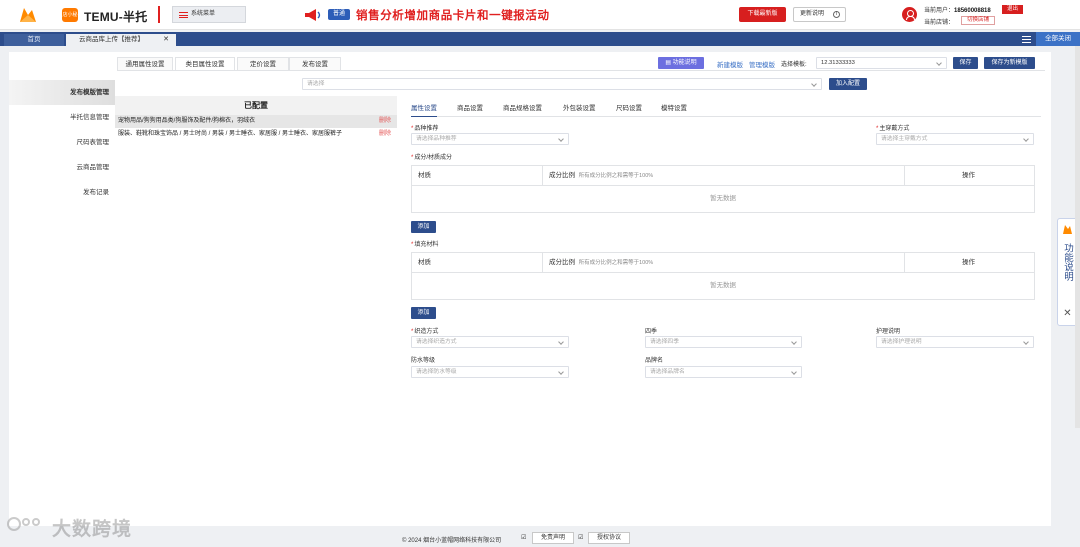 The height and width of the screenshot is (547, 1080). I want to click on col-action: 操作, so click(968, 262).